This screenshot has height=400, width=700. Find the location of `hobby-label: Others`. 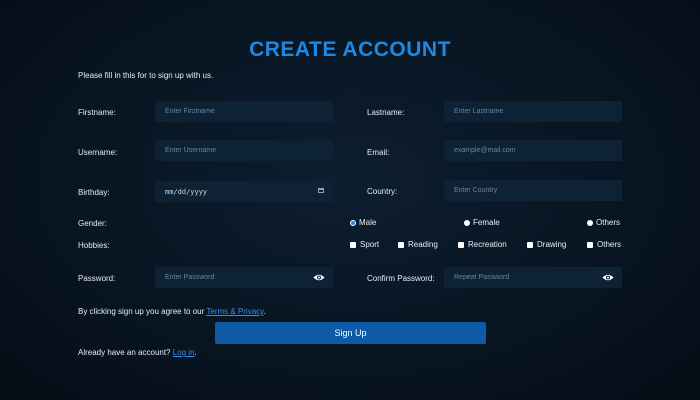

hobby-label: Others is located at coordinates (609, 244).